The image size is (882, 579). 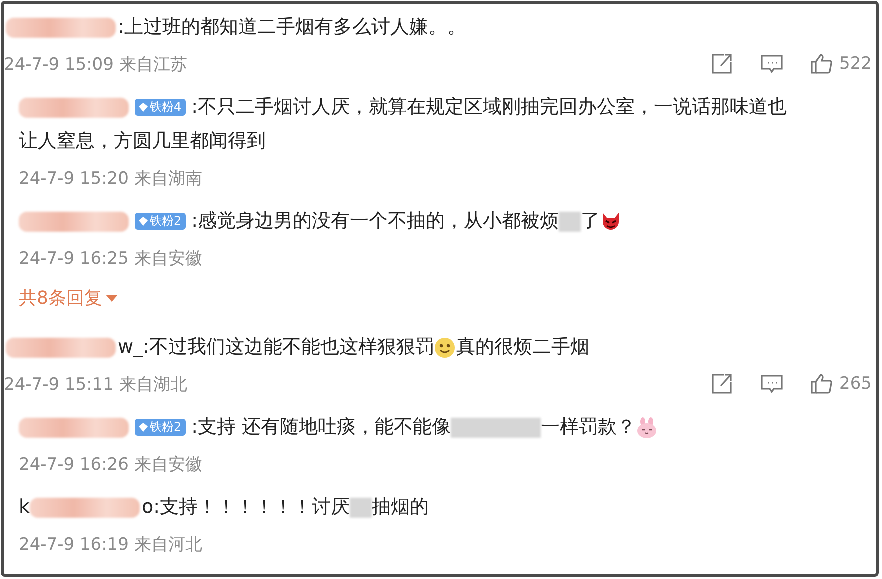 I want to click on comment-text: 了, so click(x=590, y=221).